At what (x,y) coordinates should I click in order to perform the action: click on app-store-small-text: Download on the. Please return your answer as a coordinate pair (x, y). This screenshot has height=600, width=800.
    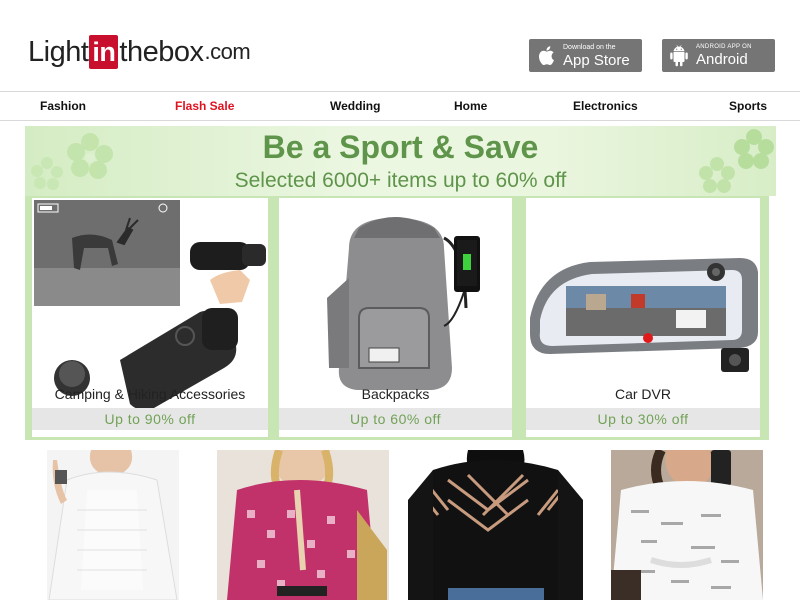
    Looking at the image, I should click on (589, 47).